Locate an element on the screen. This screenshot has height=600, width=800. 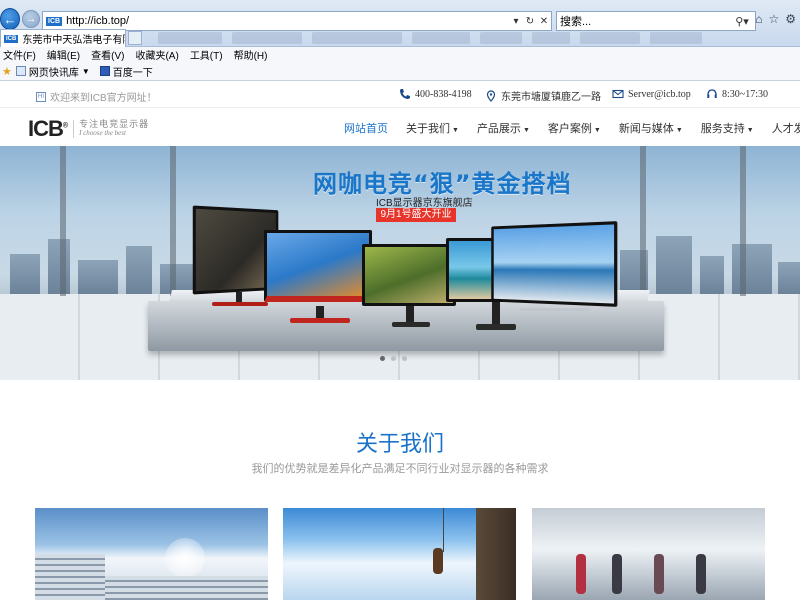
about-card-climber is located at coordinates (399, 554).